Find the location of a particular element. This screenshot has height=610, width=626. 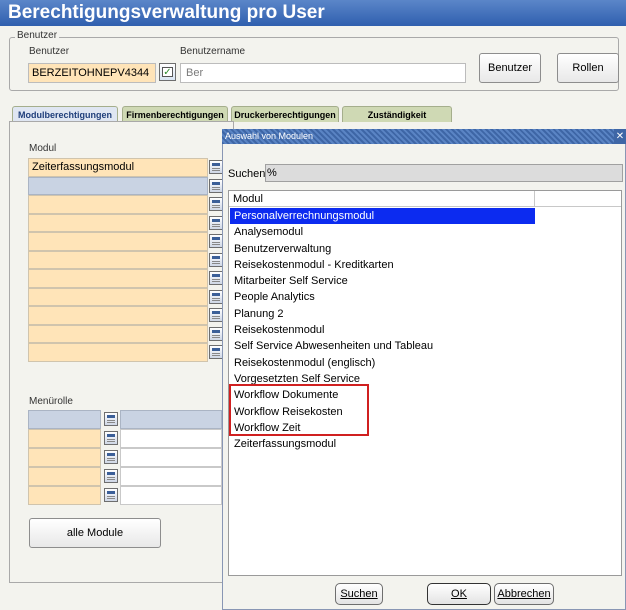

close-icon: ✕ is located at coordinates (620, 136).